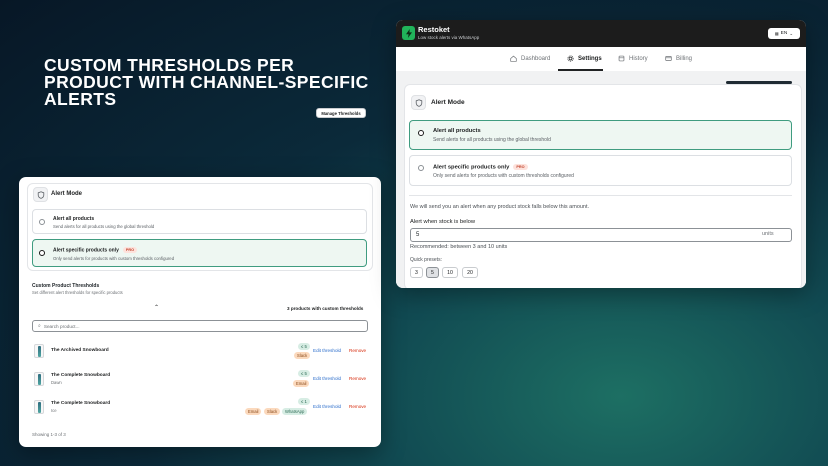  What do you see at coordinates (459, 247) in the screenshot?
I see `recommendation-text: Recommended: between 3 and 10 units` at bounding box center [459, 247].